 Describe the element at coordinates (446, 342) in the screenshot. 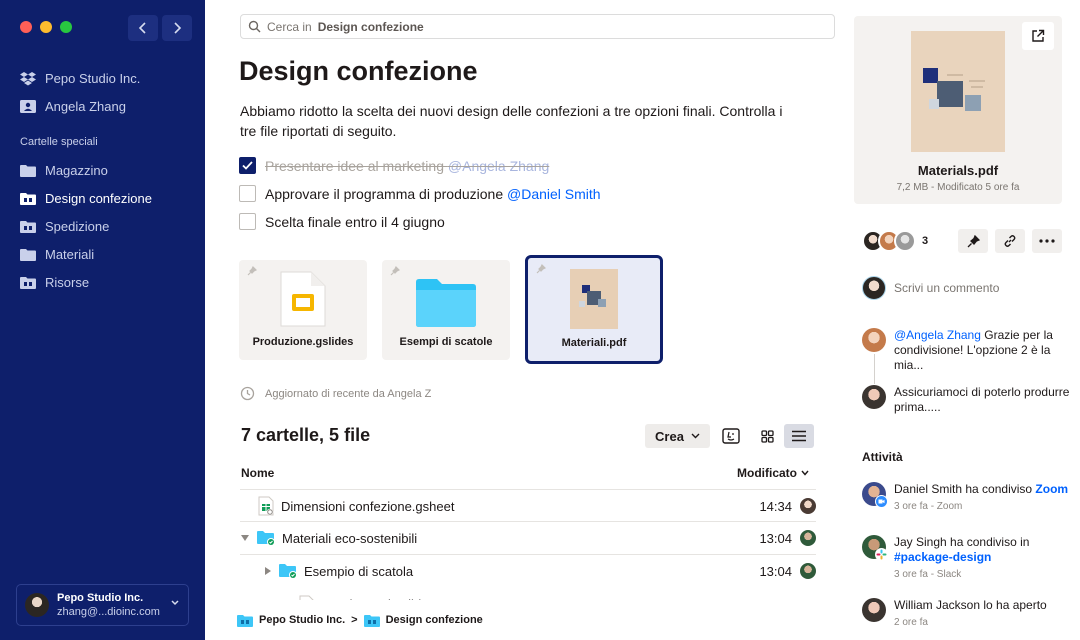

I see `pinned-item-label: Esempi di scatole` at that location.